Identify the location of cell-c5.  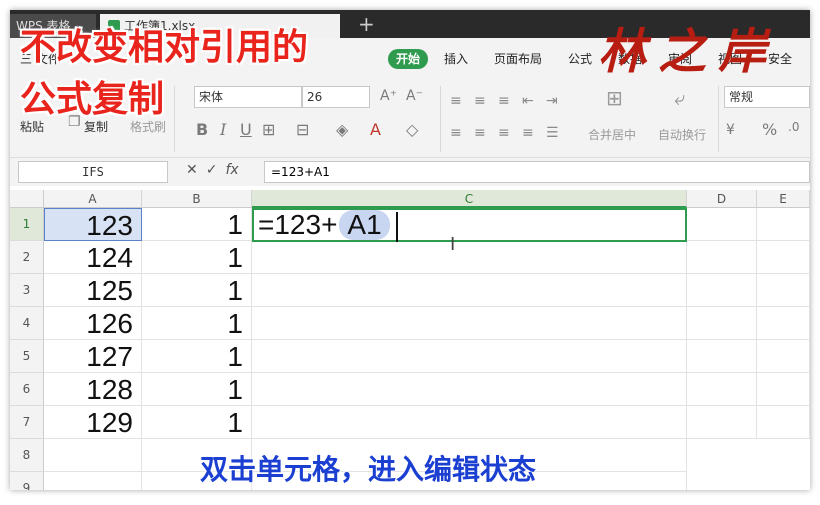
(469, 356).